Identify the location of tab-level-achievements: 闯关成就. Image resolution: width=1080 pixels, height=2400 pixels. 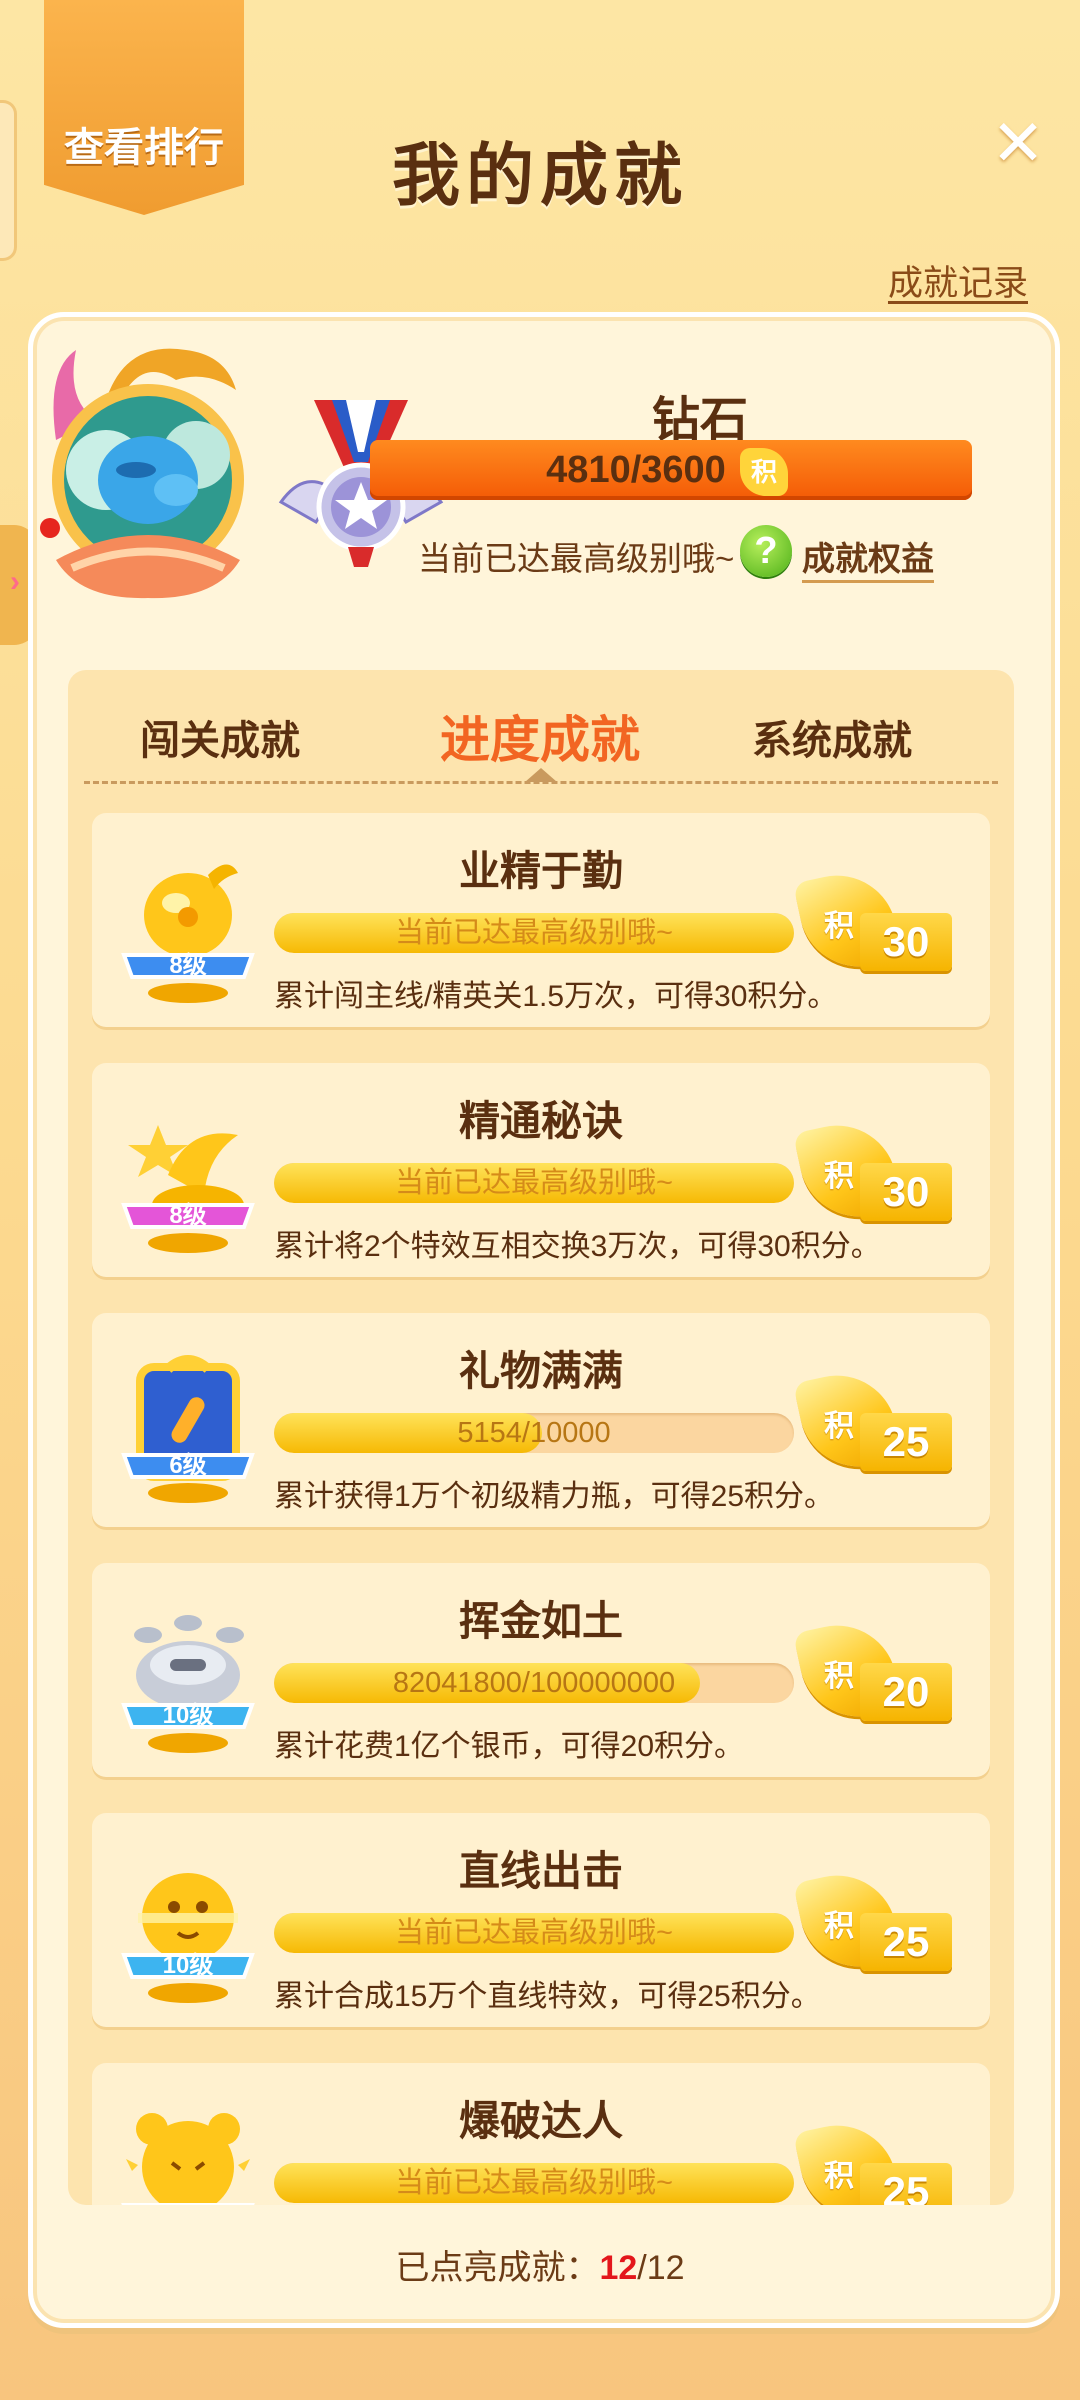
(220, 737).